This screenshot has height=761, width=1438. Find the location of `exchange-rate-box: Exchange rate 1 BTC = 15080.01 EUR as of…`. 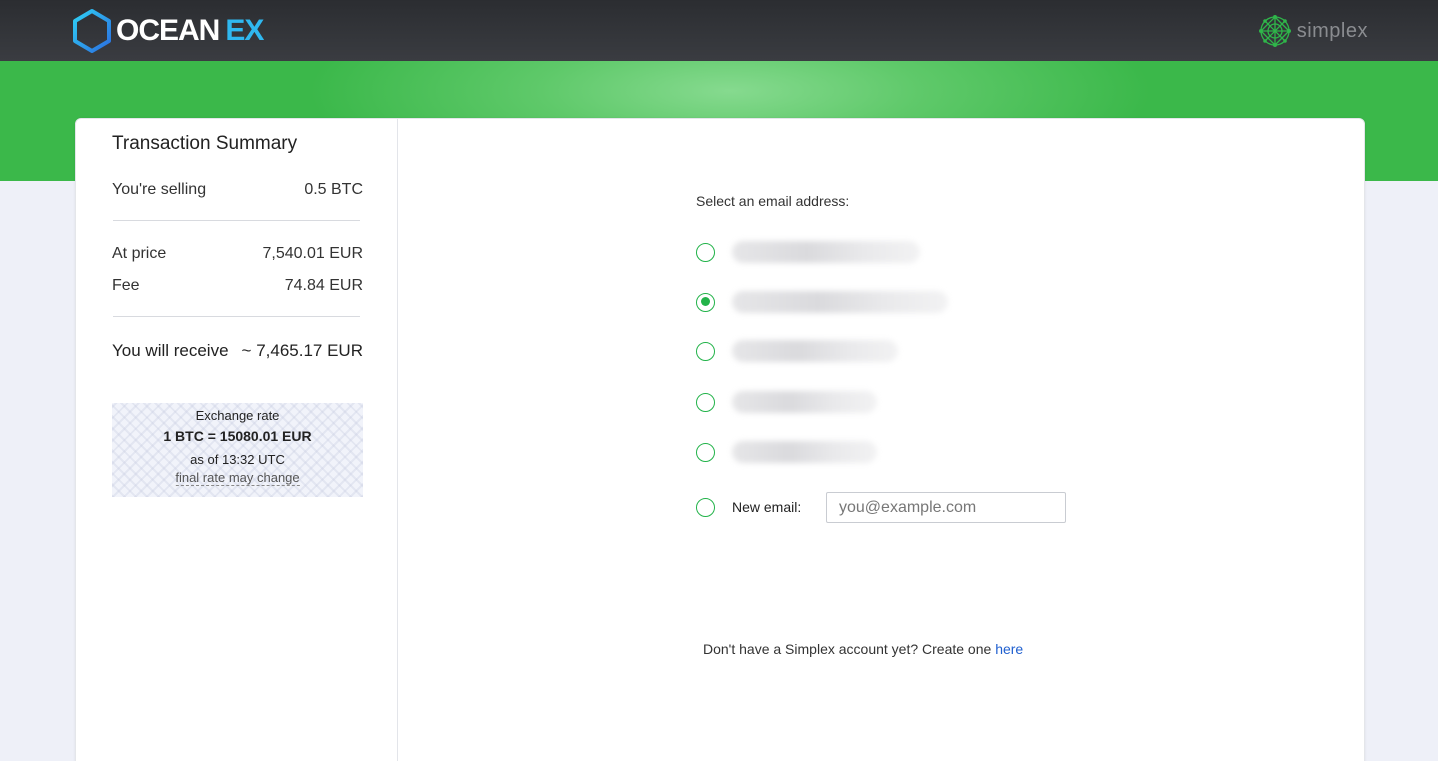

exchange-rate-box: Exchange rate 1 BTC = 15080.01 EUR as of… is located at coordinates (237, 450).